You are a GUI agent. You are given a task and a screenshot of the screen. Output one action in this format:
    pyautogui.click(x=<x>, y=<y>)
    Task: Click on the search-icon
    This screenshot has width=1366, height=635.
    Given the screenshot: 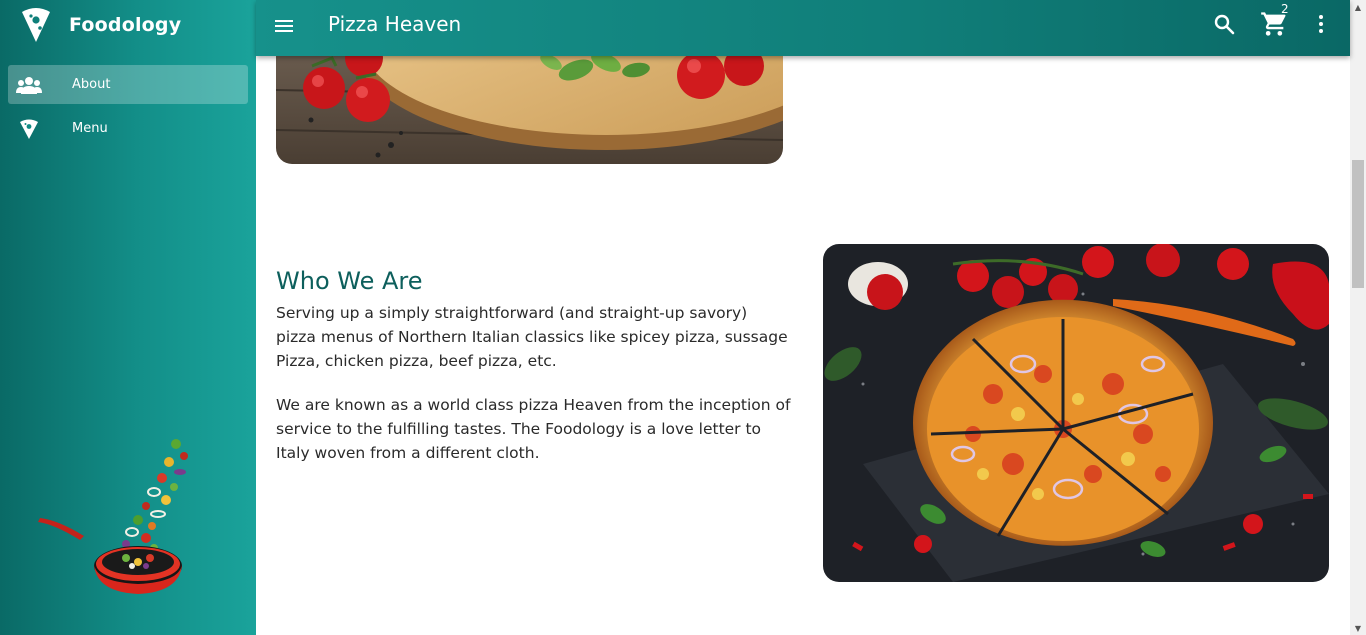 What is the action you would take?
    pyautogui.click(x=1224, y=24)
    